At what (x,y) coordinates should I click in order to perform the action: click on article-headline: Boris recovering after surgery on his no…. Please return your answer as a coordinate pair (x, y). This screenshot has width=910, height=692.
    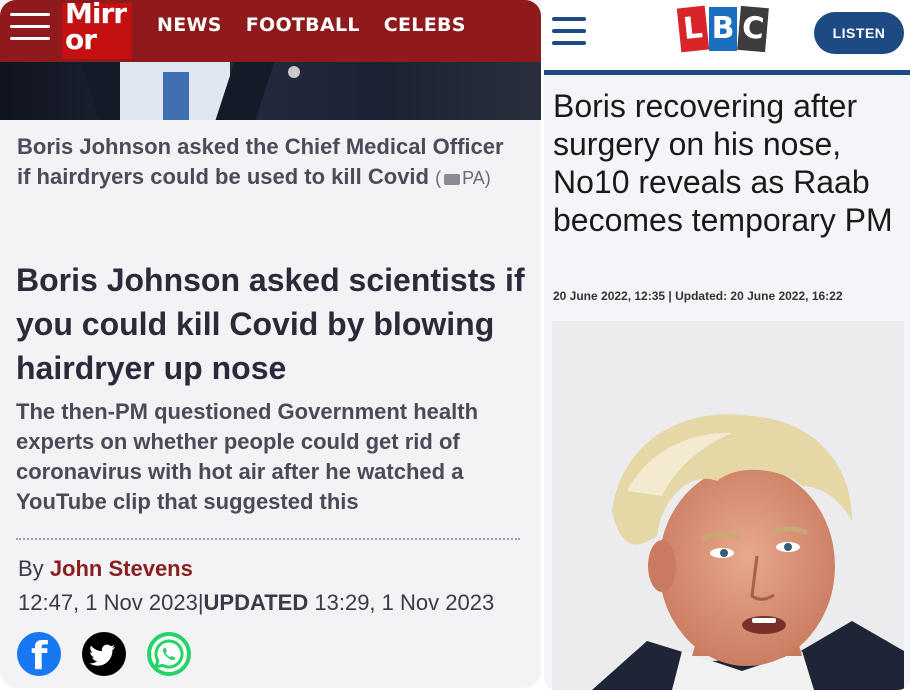
    Looking at the image, I should click on (723, 163).